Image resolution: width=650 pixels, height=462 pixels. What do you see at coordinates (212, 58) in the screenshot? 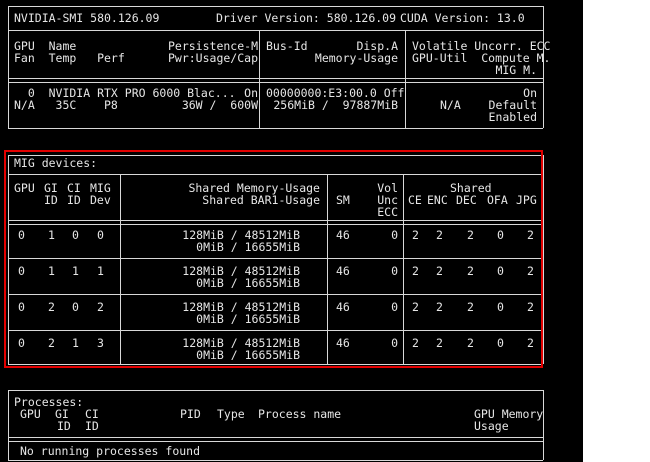
I see `hdr-pwr: Pwr:Usage/Cap` at bounding box center [212, 58].